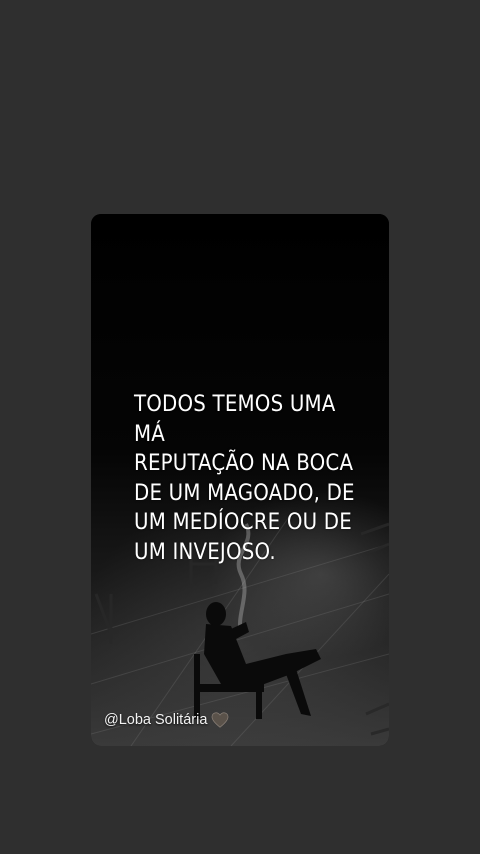 The image size is (480, 854). What do you see at coordinates (220, 720) in the screenshot?
I see `heart-icon` at bounding box center [220, 720].